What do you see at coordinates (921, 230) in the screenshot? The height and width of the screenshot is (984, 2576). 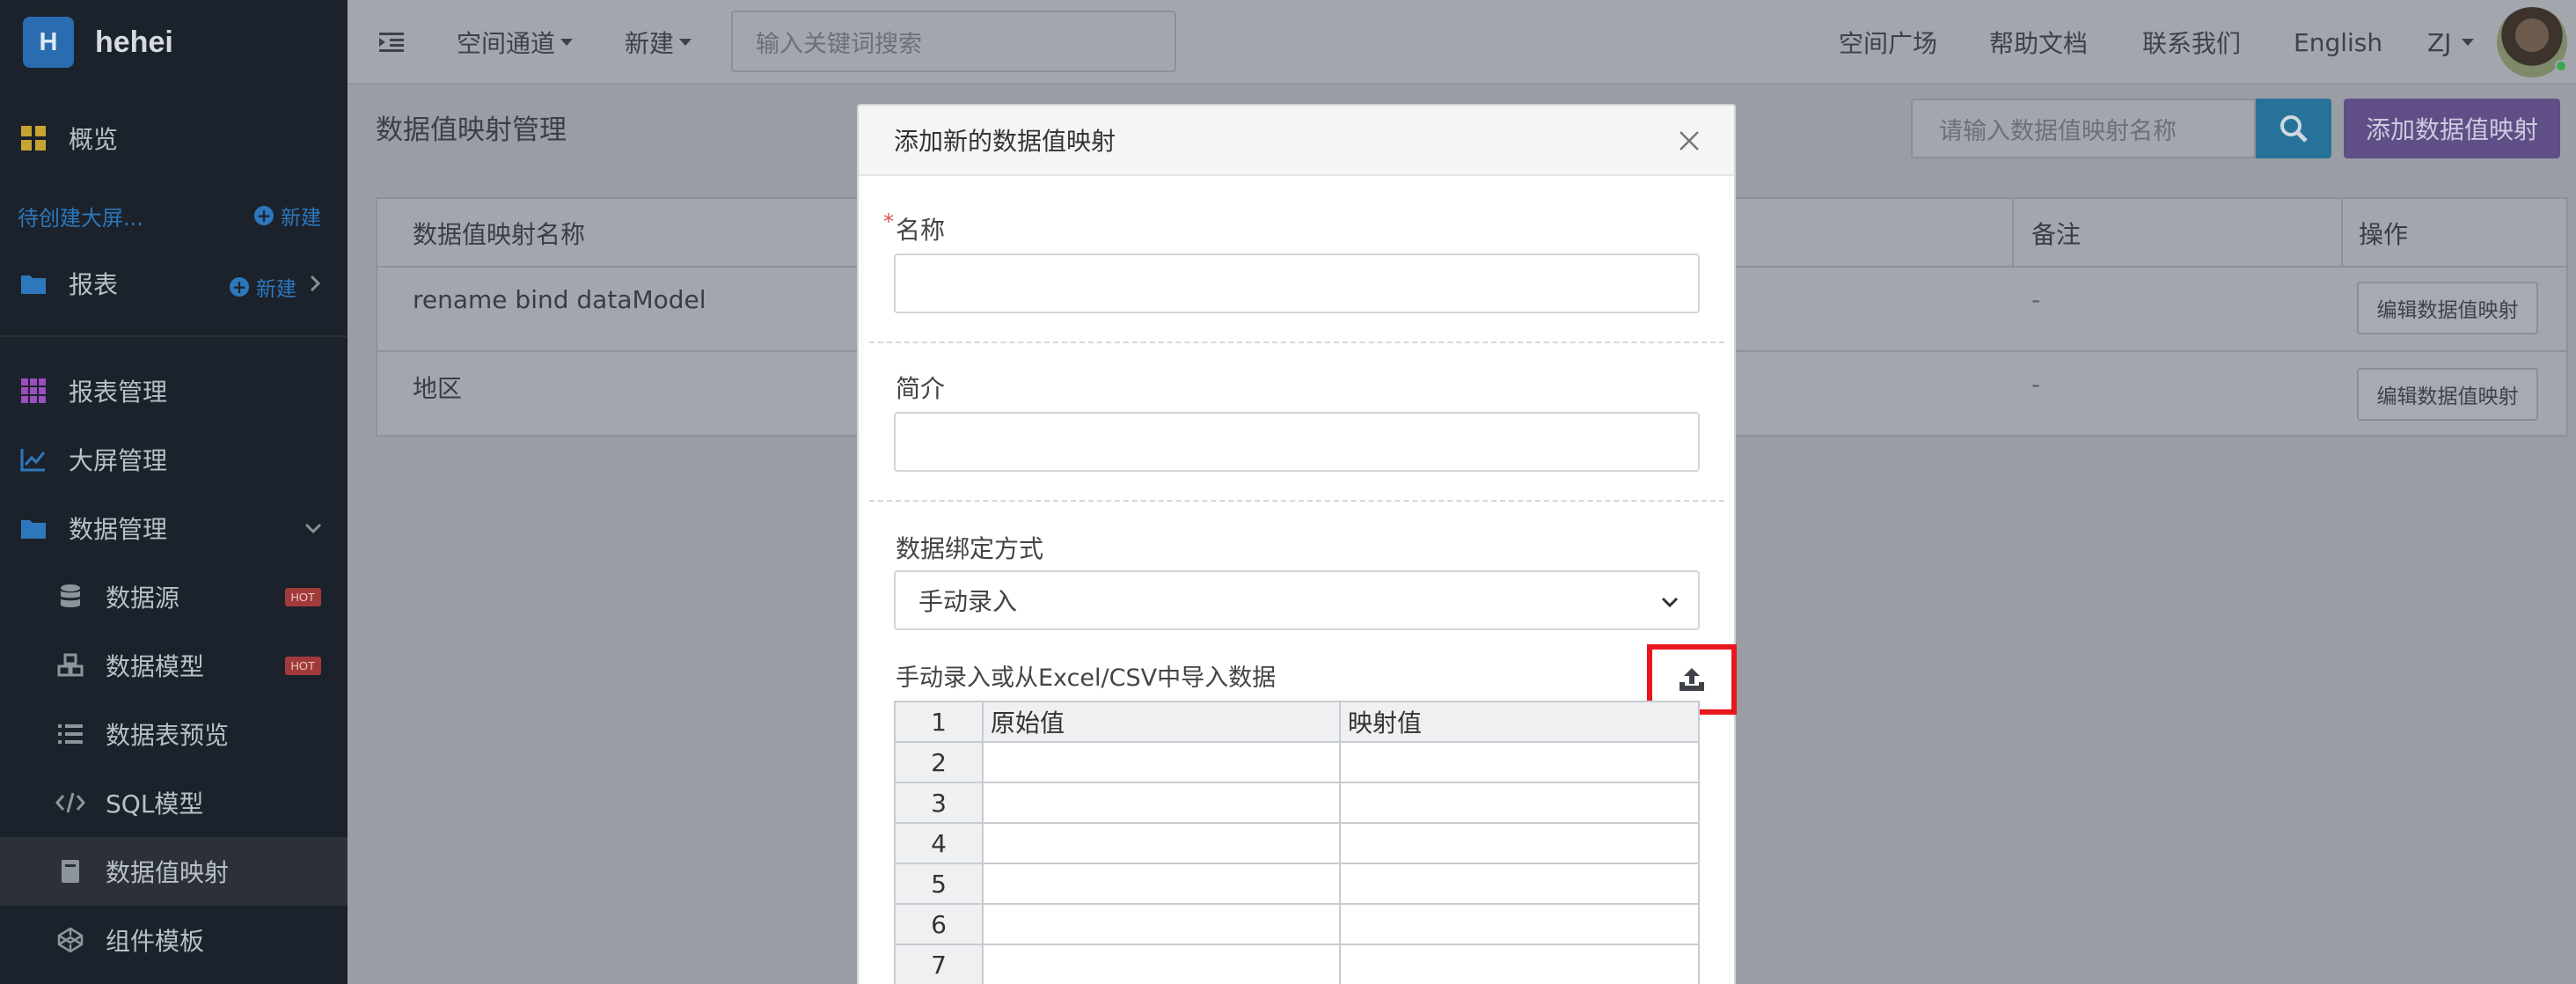 I see `name-label-text: 名称` at bounding box center [921, 230].